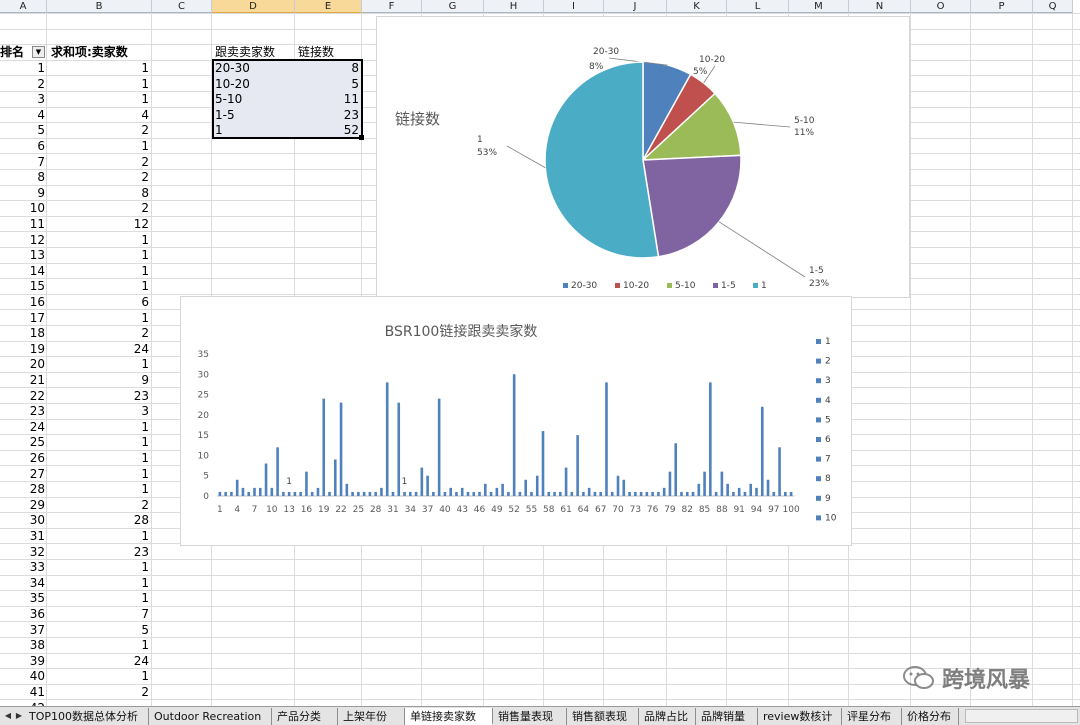 This screenshot has width=1080, height=725. Describe the element at coordinates (758, 6) in the screenshot. I see `column-header-L: L` at that location.